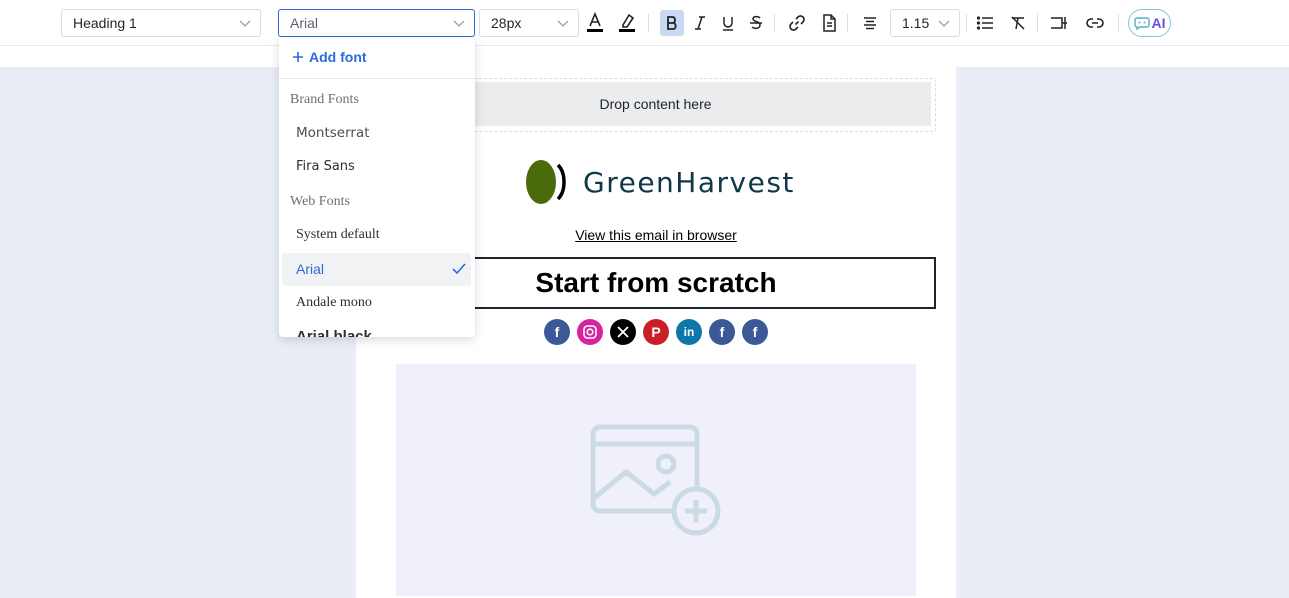 Image resolution: width=1289 pixels, height=598 pixels. I want to click on underline-icon, so click(728, 24).